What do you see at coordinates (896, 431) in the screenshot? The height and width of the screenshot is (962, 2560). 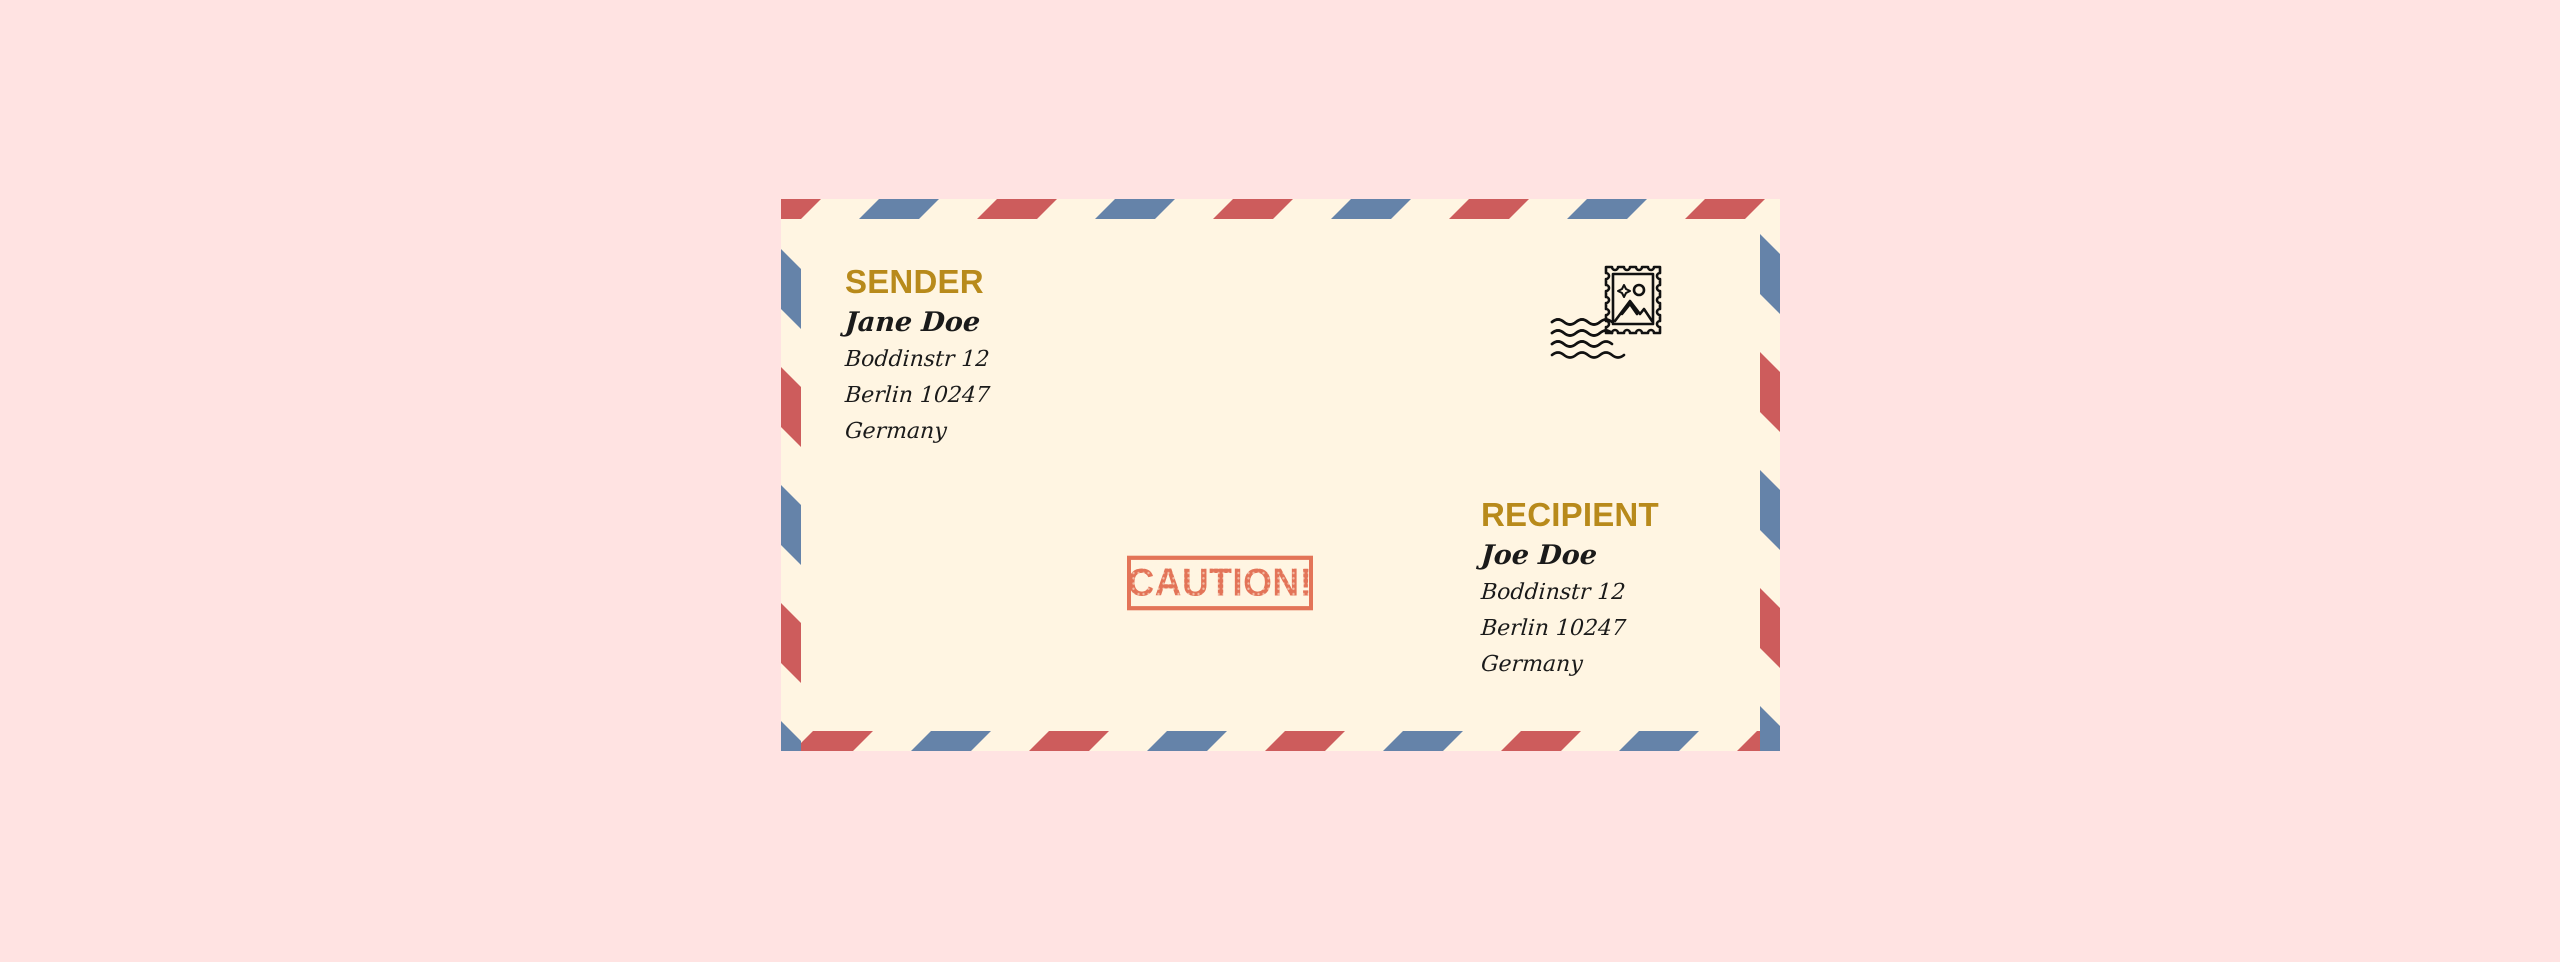 I see `sender-country: Germany` at bounding box center [896, 431].